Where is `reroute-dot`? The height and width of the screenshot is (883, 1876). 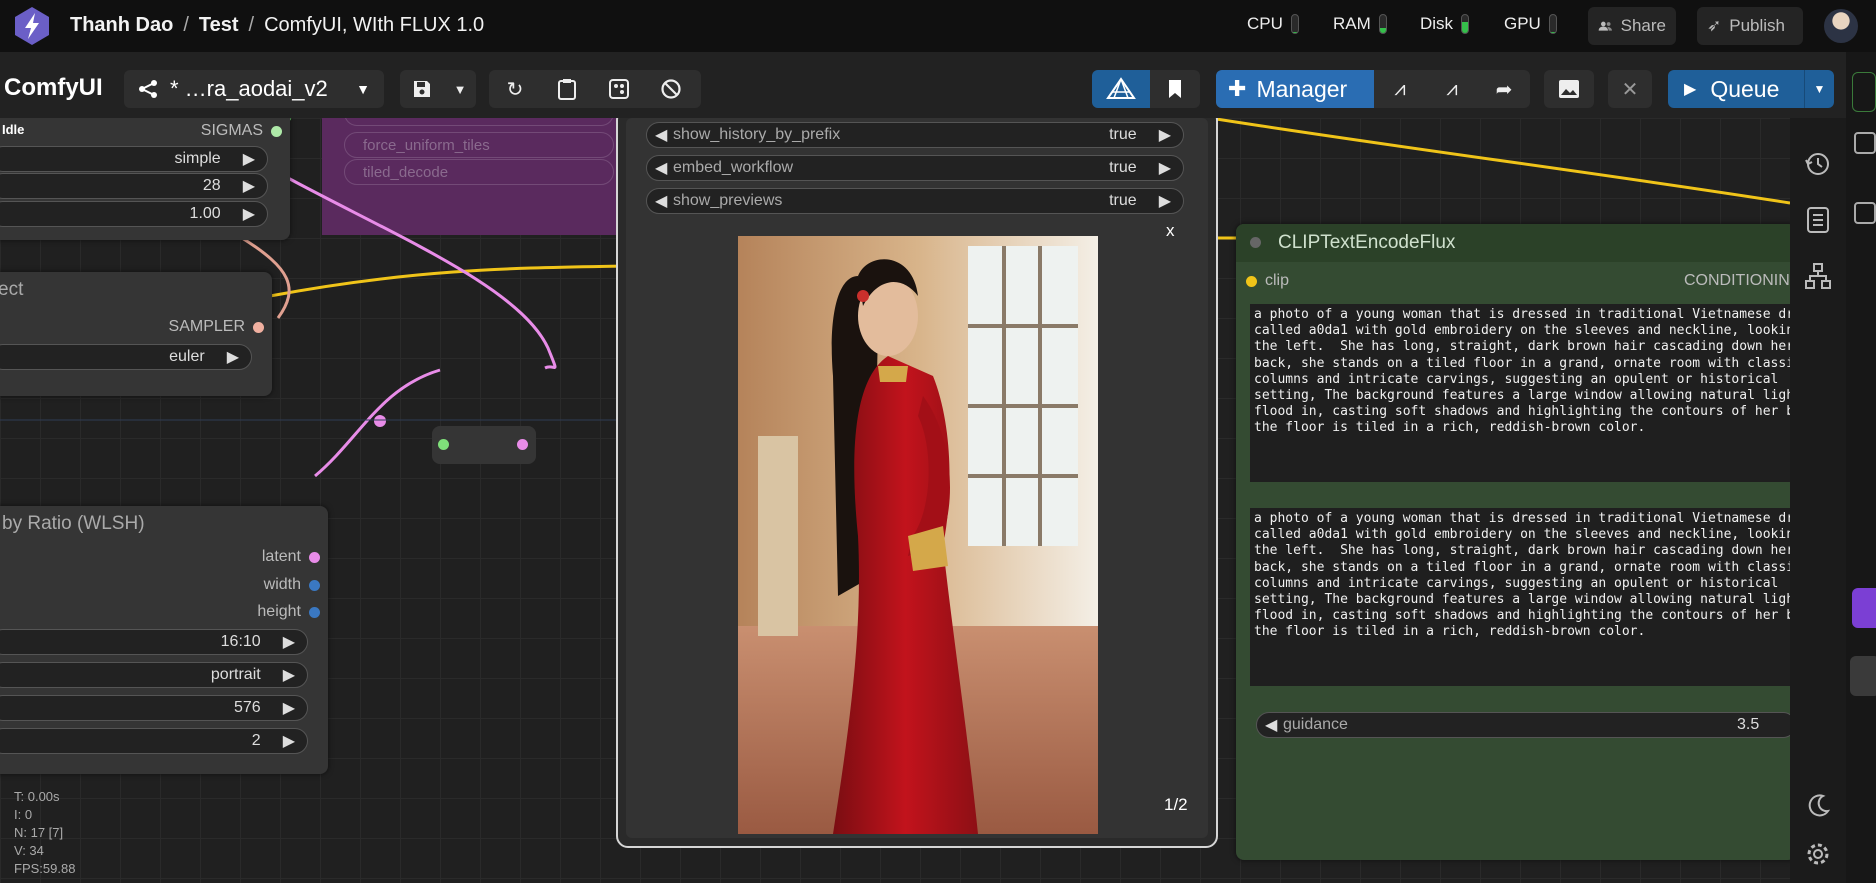
reroute-dot is located at coordinates (380, 421).